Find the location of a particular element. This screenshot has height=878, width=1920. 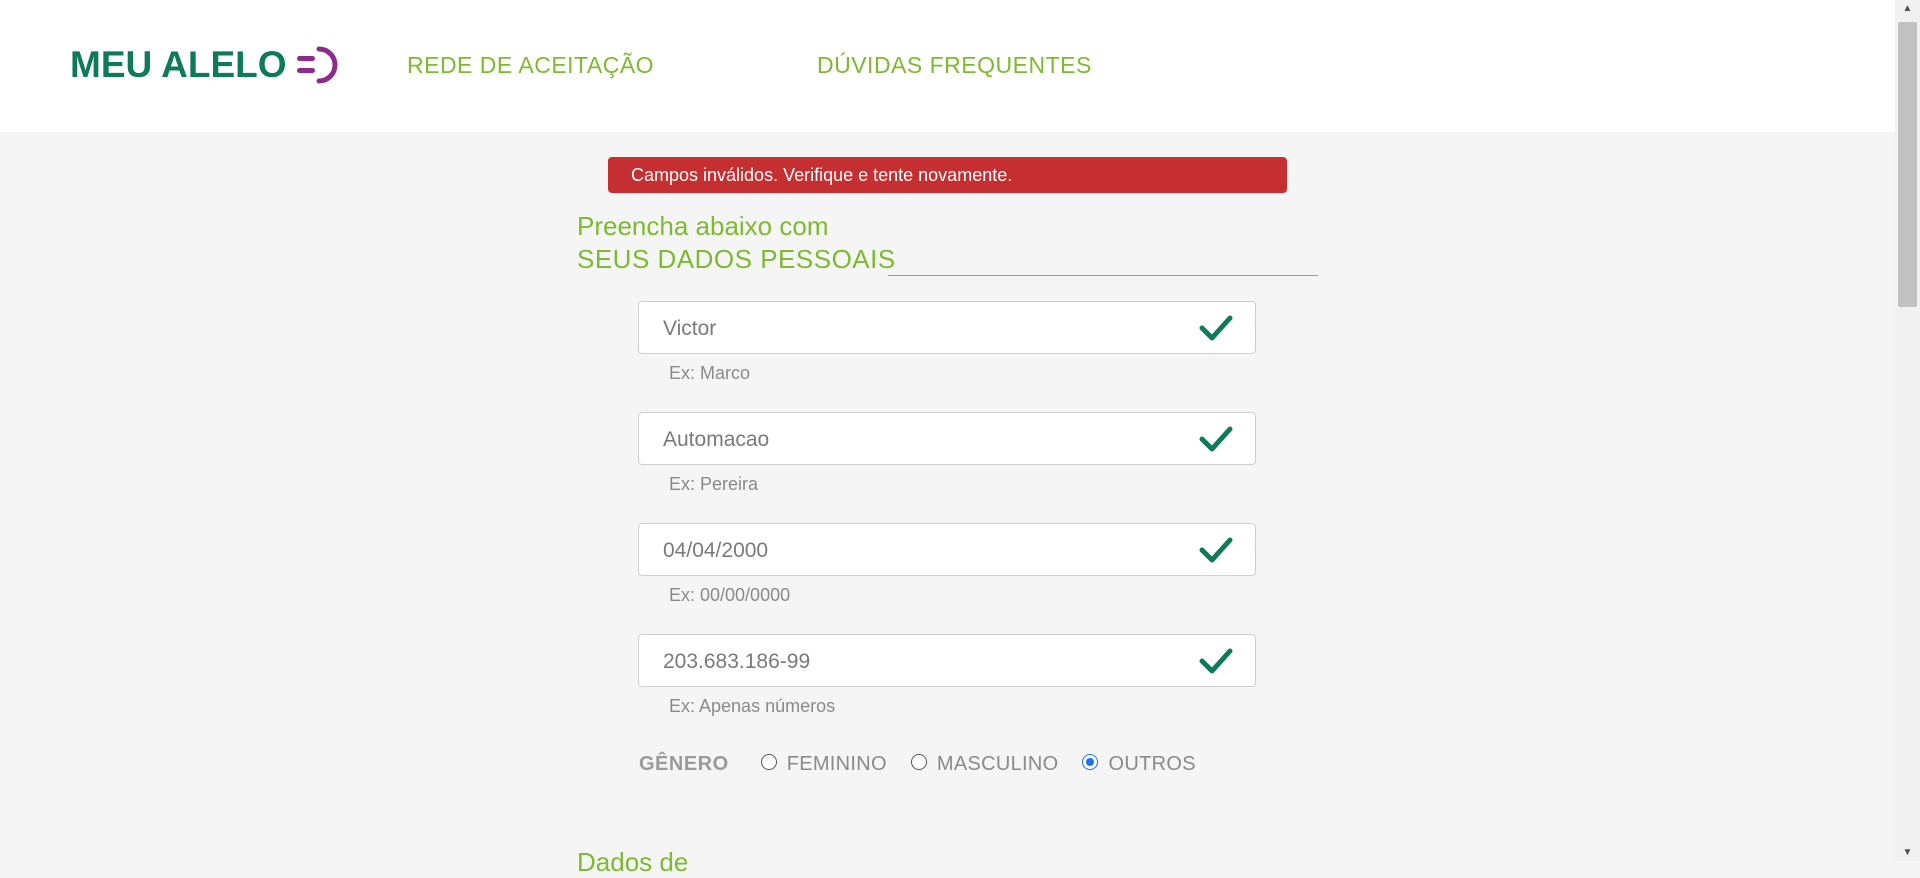

cpf-field is located at coordinates (947, 661).